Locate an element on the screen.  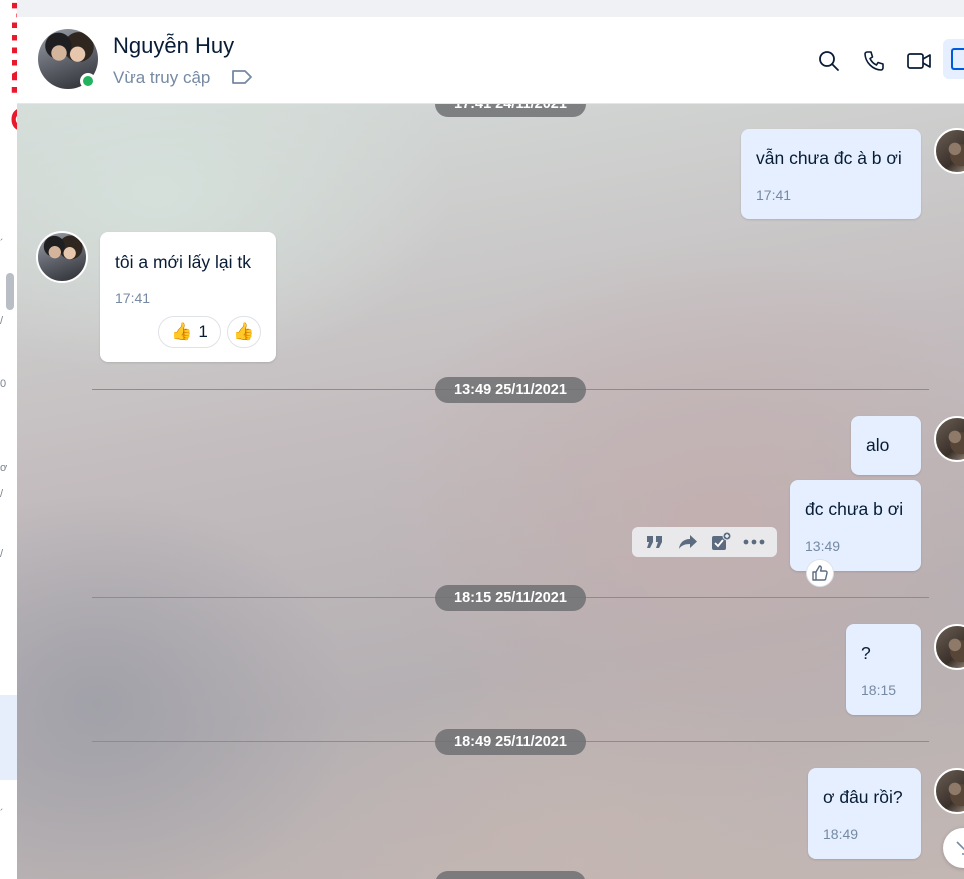
message-bubble-outgoing: ơ đâu rồi? 18:49 is located at coordinates (864, 813).